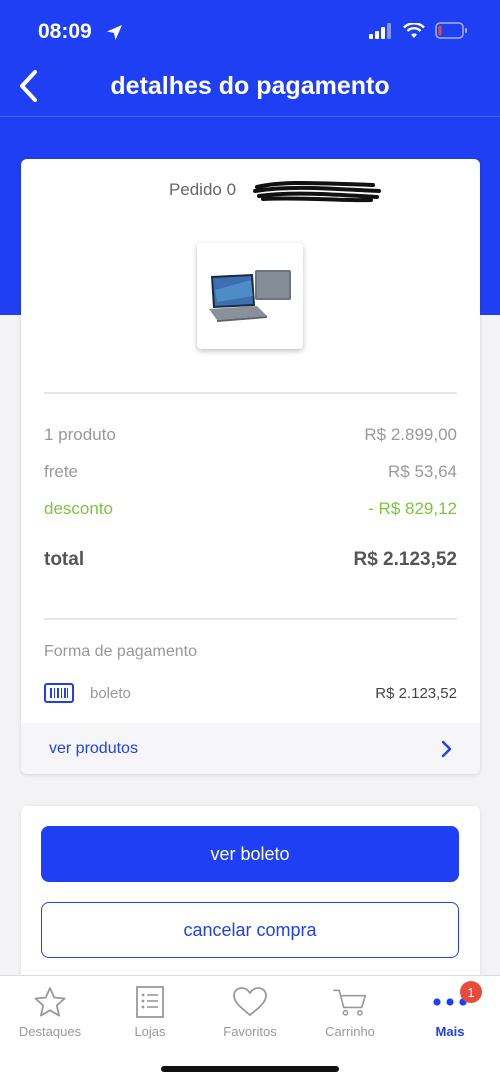 This screenshot has width=500, height=1082. I want to click on payment-method-label: Forma de pagamento, so click(120, 651).